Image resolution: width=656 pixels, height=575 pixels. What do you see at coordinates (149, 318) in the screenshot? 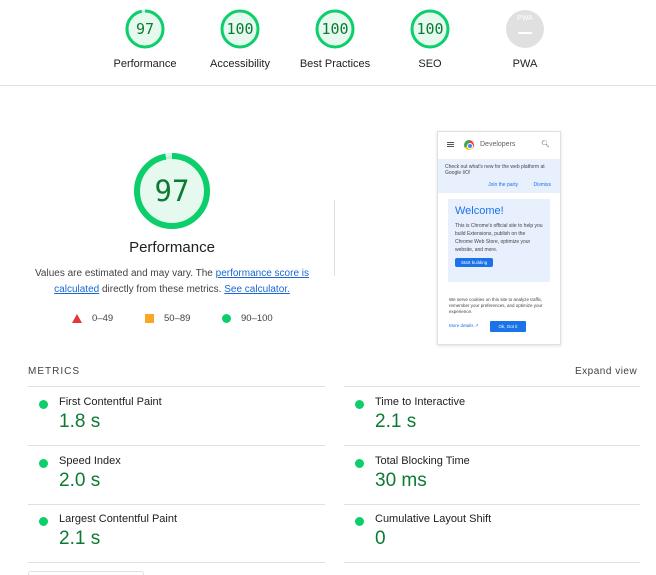
I see `square-icon` at bounding box center [149, 318].